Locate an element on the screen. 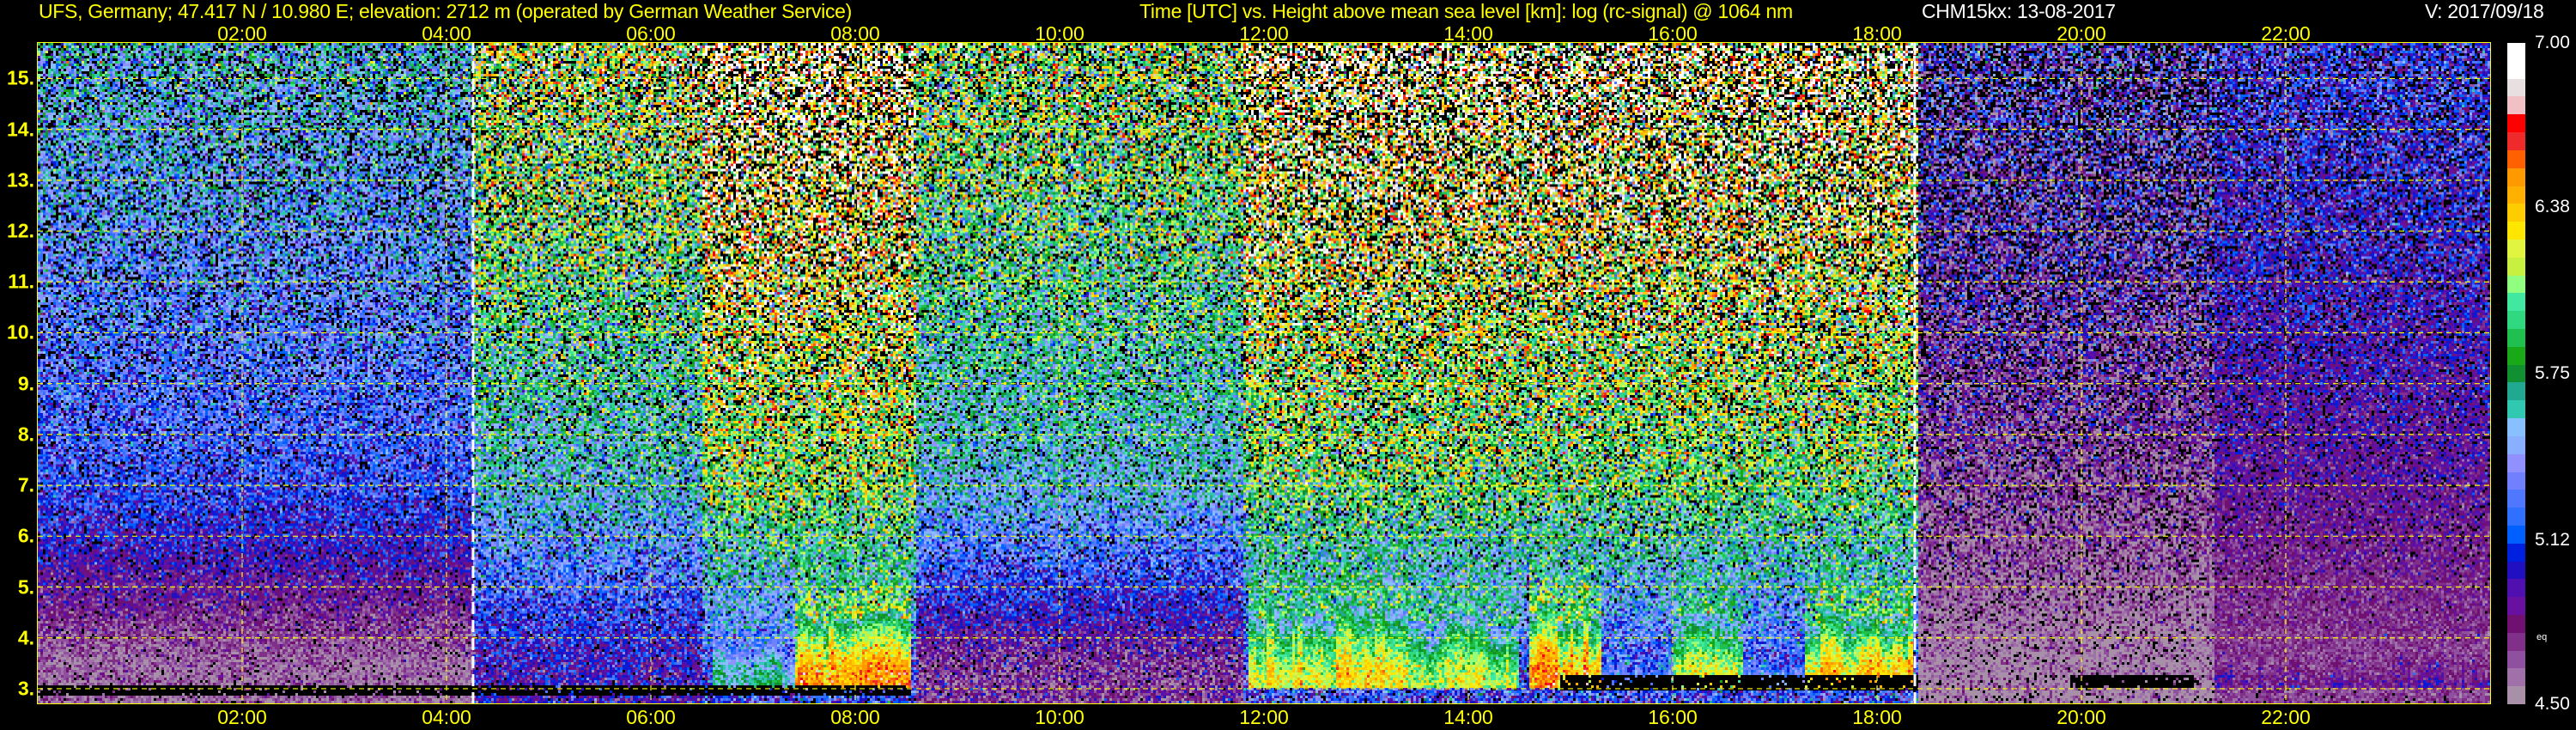 Image resolution: width=2576 pixels, height=730 pixels. y-tick-label: 4. is located at coordinates (25, 637).